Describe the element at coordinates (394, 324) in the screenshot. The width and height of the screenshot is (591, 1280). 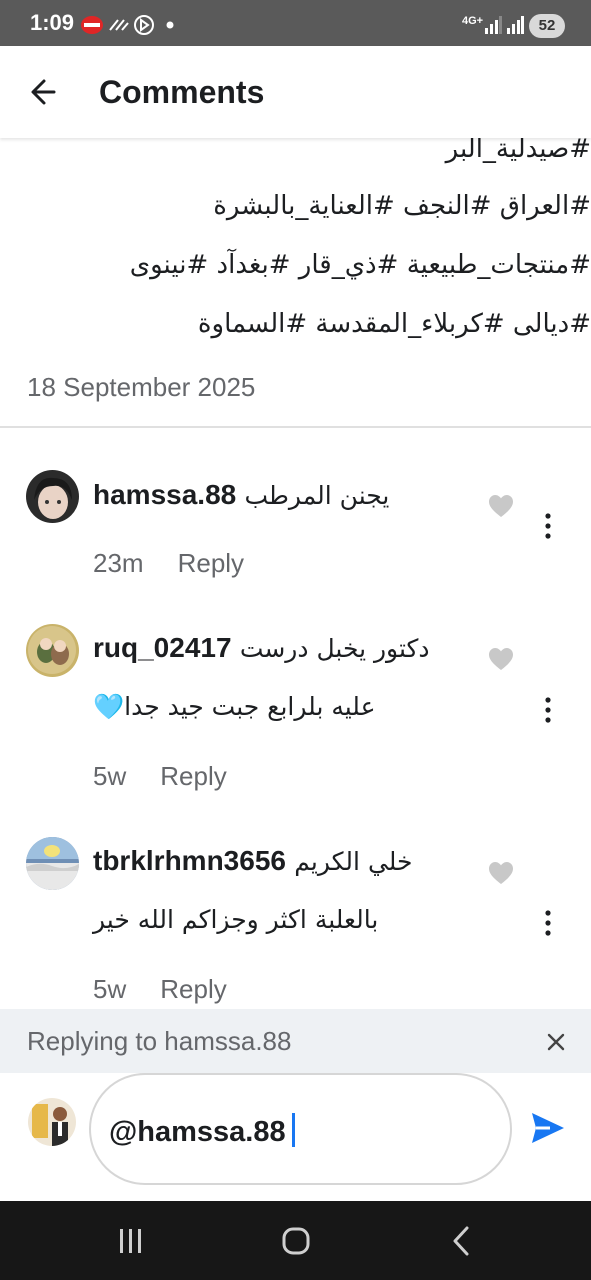
I see `caption-line: #ديالى #كربلاء_المقدسة #السماوة` at that location.